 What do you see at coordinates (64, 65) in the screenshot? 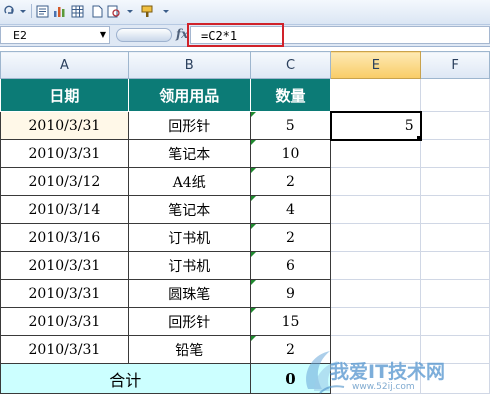
I see `column-header-a: A` at bounding box center [64, 65].